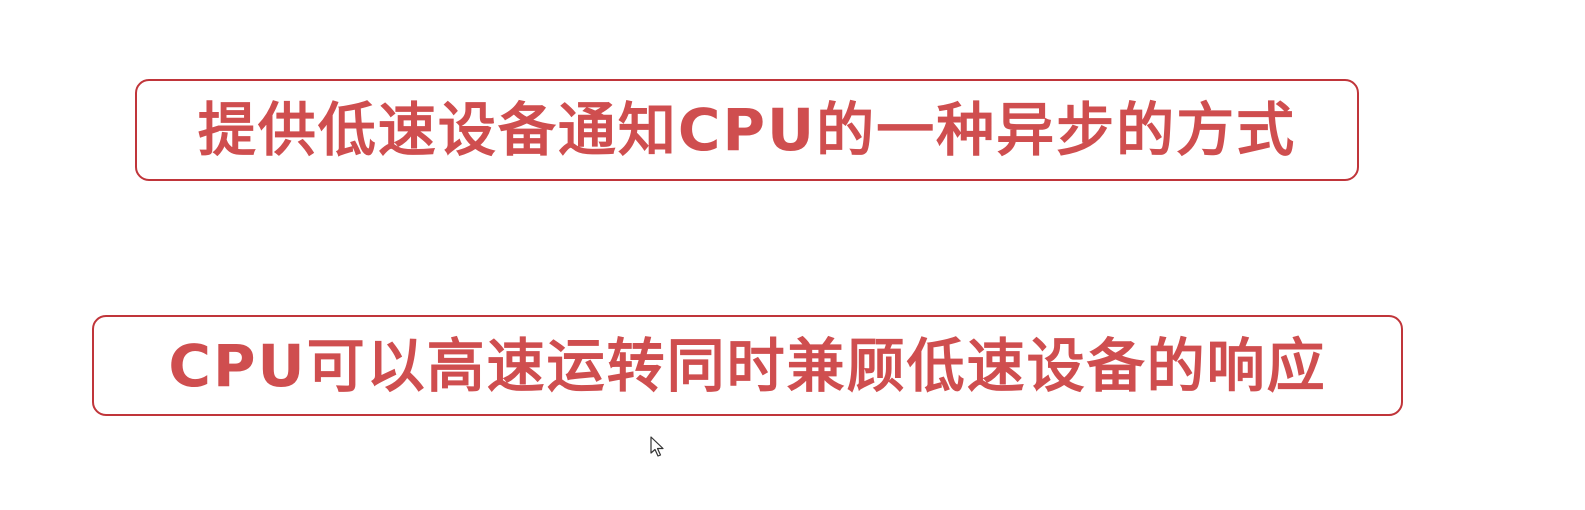 Image resolution: width=1585 pixels, height=510 pixels. I want to click on mouse-pointer-icon, so click(657, 446).